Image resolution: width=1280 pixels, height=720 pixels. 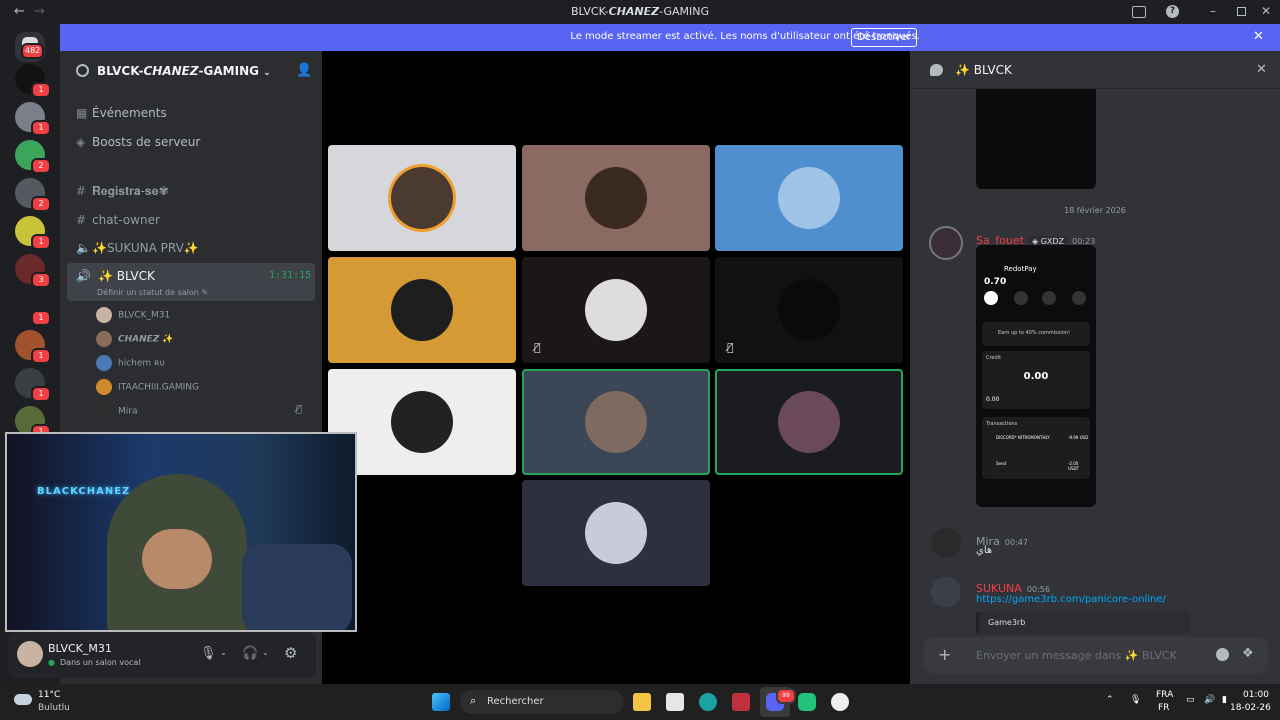 I want to click on calendar-icon: ▦, so click(x=82, y=113).